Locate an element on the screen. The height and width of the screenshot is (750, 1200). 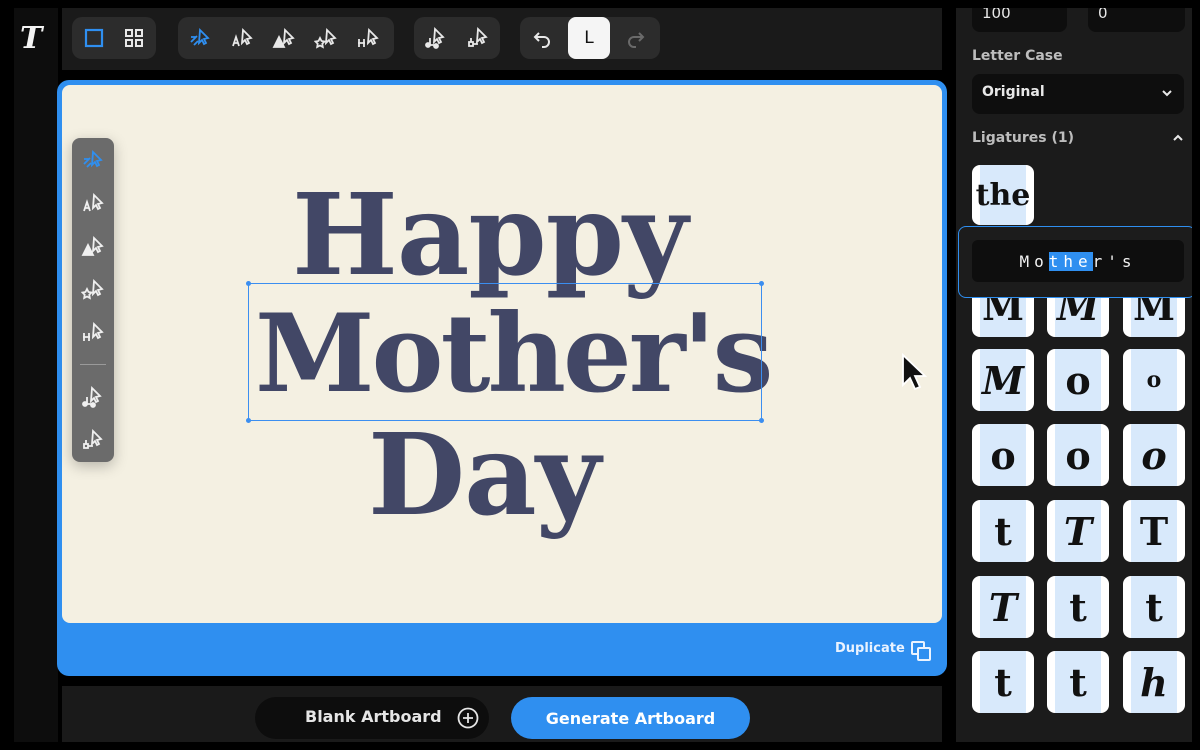
redo-button is located at coordinates (636, 38).